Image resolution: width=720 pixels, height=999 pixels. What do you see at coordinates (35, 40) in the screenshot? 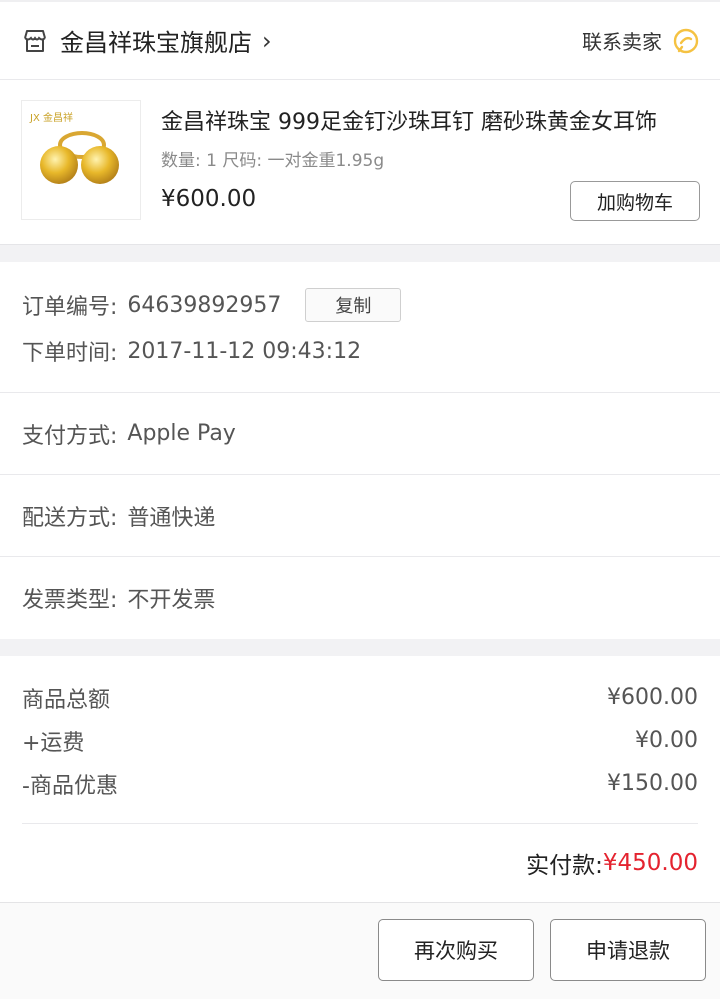
I see `shop-icon` at bounding box center [35, 40].